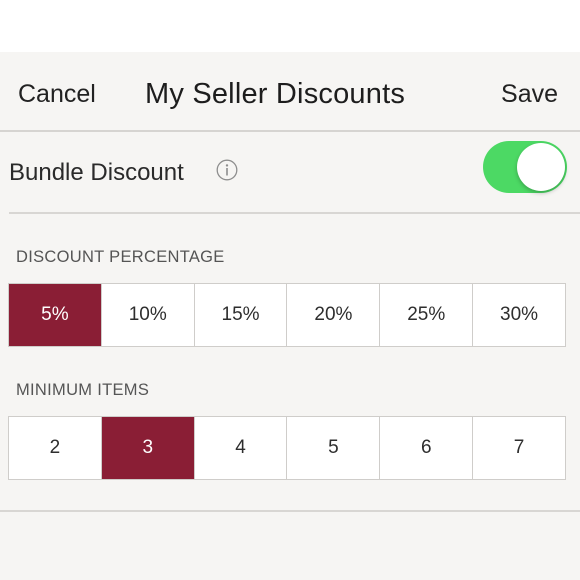 Image resolution: width=580 pixels, height=580 pixels. What do you see at coordinates (519, 315) in the screenshot?
I see `discount-option-30: 30%` at bounding box center [519, 315].